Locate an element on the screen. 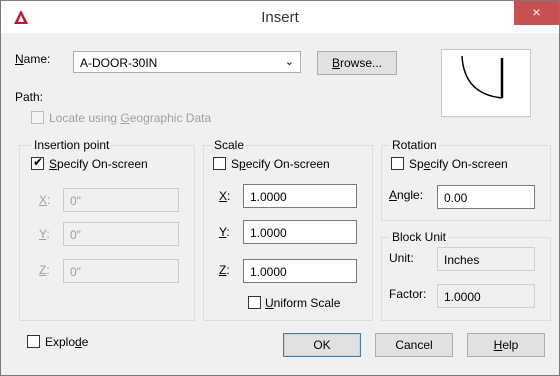 This screenshot has width=560, height=376. title-bar: Insert × is located at coordinates (280, 17).